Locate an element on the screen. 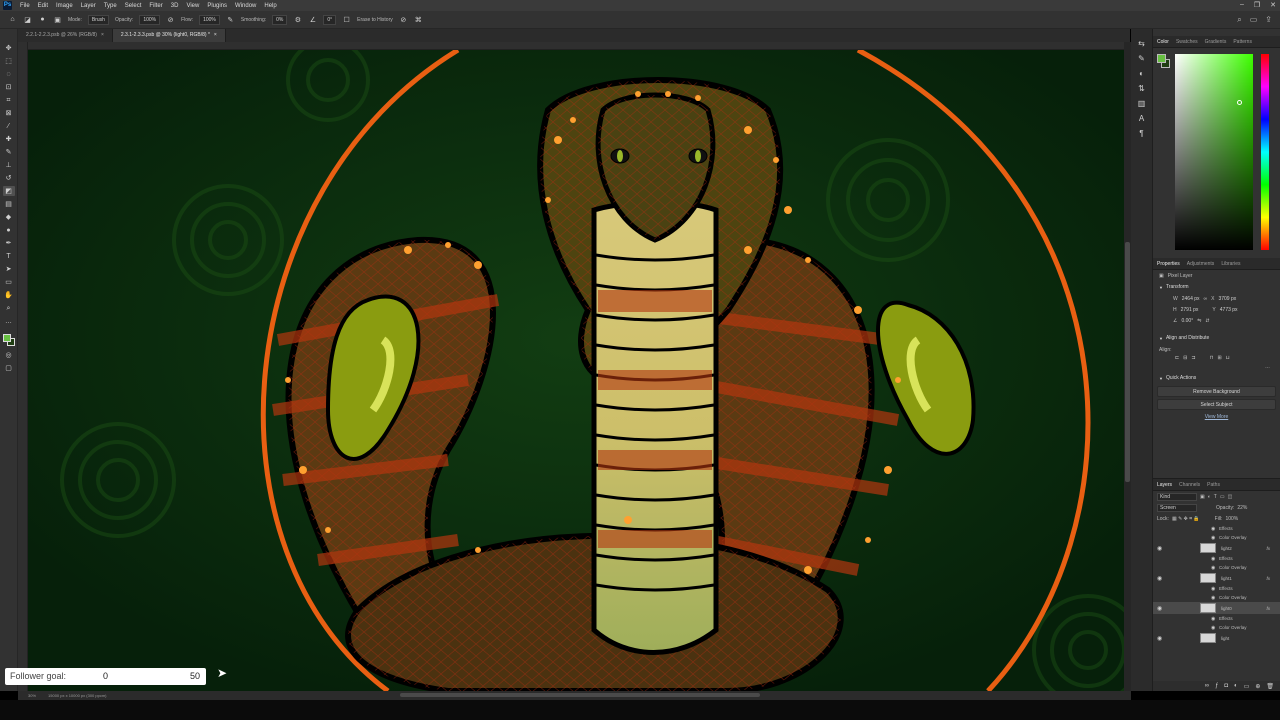 The image size is (1280, 720). rectangle-icon: ▭ is located at coordinates (9, 282).